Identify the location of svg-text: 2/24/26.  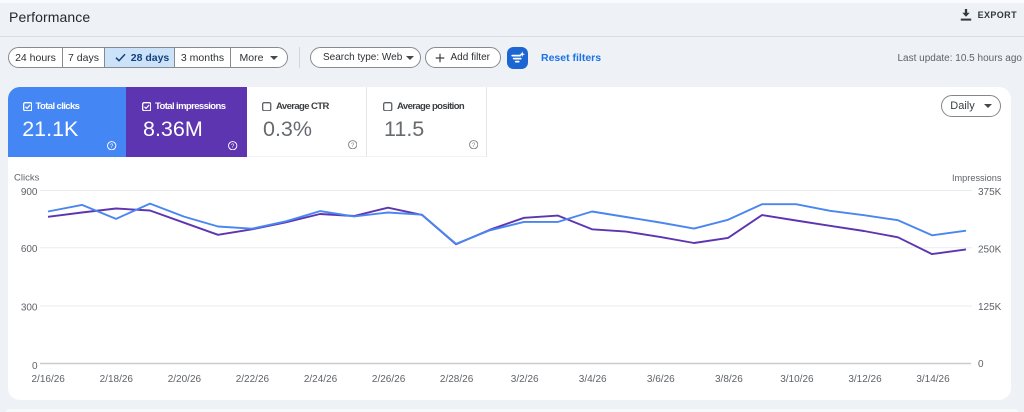
(321, 379).